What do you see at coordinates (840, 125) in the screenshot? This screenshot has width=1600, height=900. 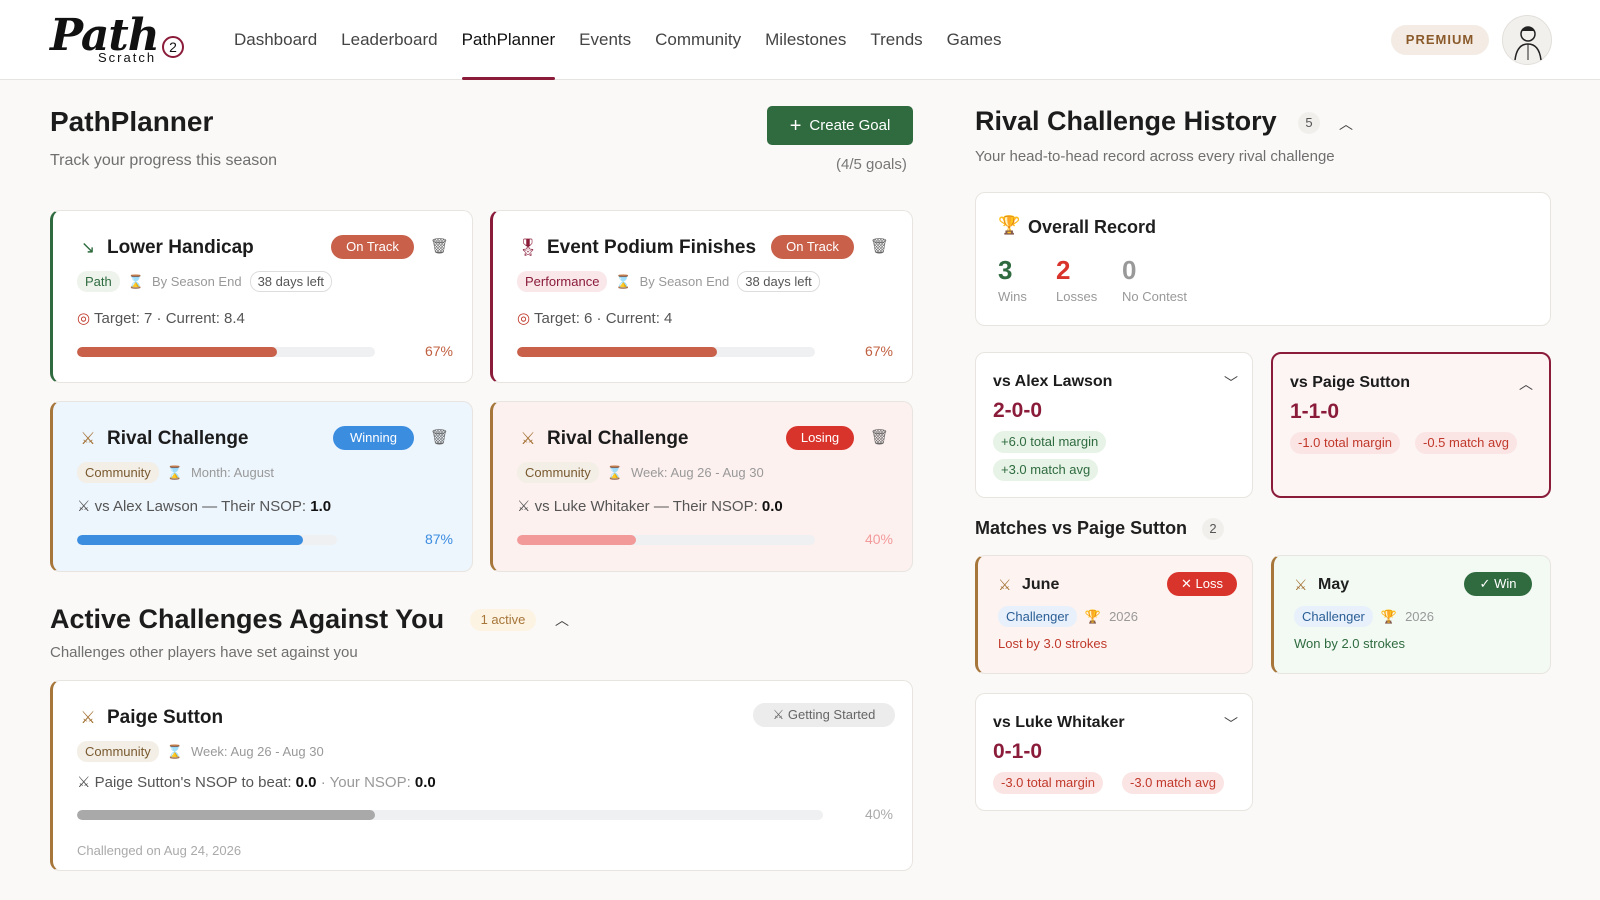 I see `create-goal-button: + Create Goal` at bounding box center [840, 125].